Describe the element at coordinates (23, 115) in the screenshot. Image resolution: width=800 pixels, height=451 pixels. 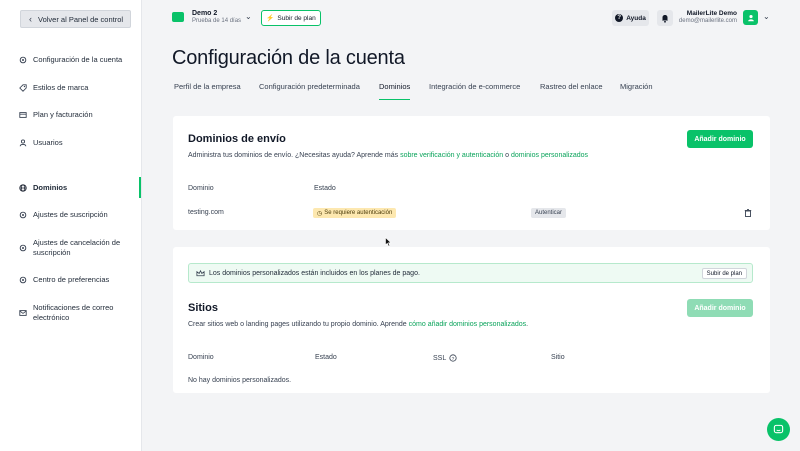
I see `card-icon` at that location.